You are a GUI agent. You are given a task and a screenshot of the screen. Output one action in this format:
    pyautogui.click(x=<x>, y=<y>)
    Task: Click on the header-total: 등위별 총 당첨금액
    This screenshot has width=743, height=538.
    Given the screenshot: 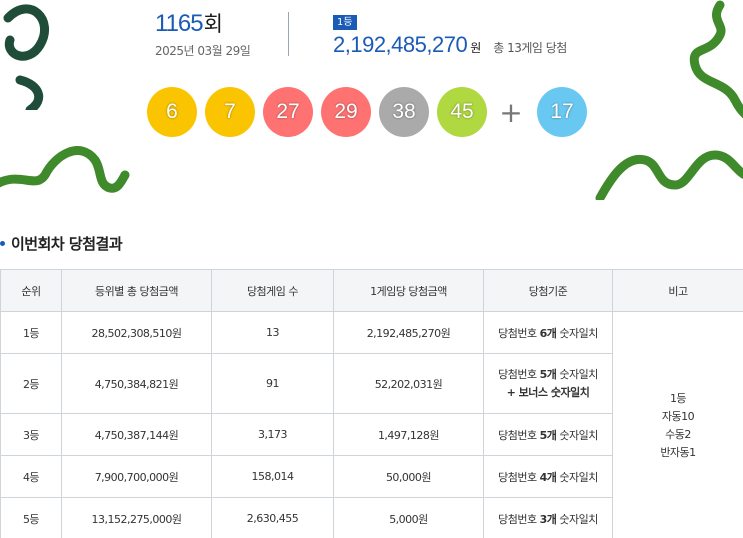 What is the action you would take?
    pyautogui.click(x=136, y=290)
    